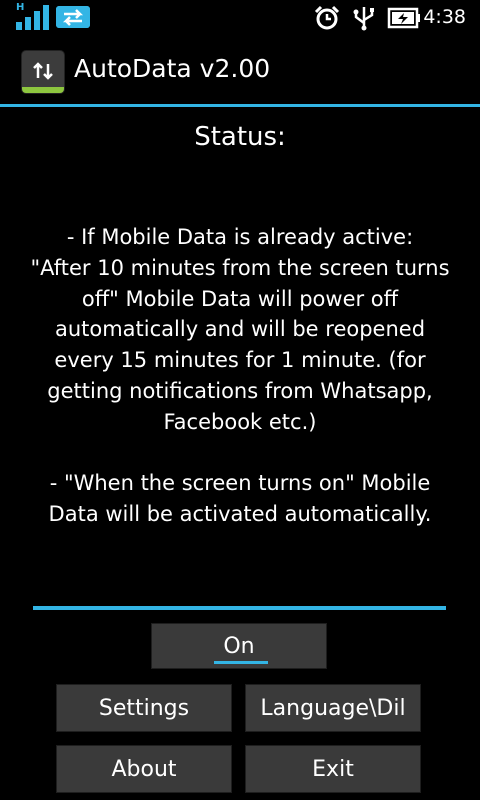 The height and width of the screenshot is (800, 480). What do you see at coordinates (43, 90) in the screenshot?
I see `app-logo-accent` at bounding box center [43, 90].